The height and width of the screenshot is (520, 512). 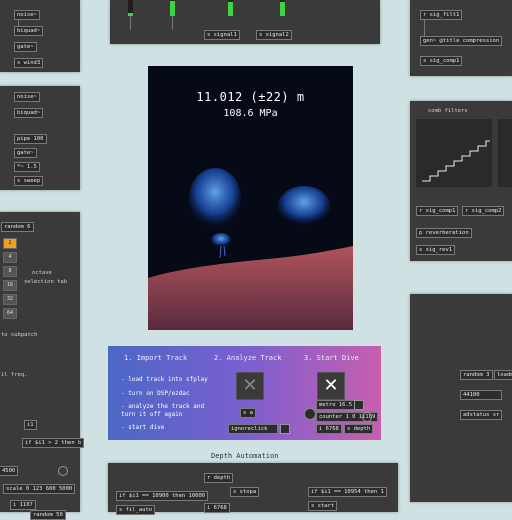 I want to click on int-1107-object: i 1107, so click(x=23, y=505).